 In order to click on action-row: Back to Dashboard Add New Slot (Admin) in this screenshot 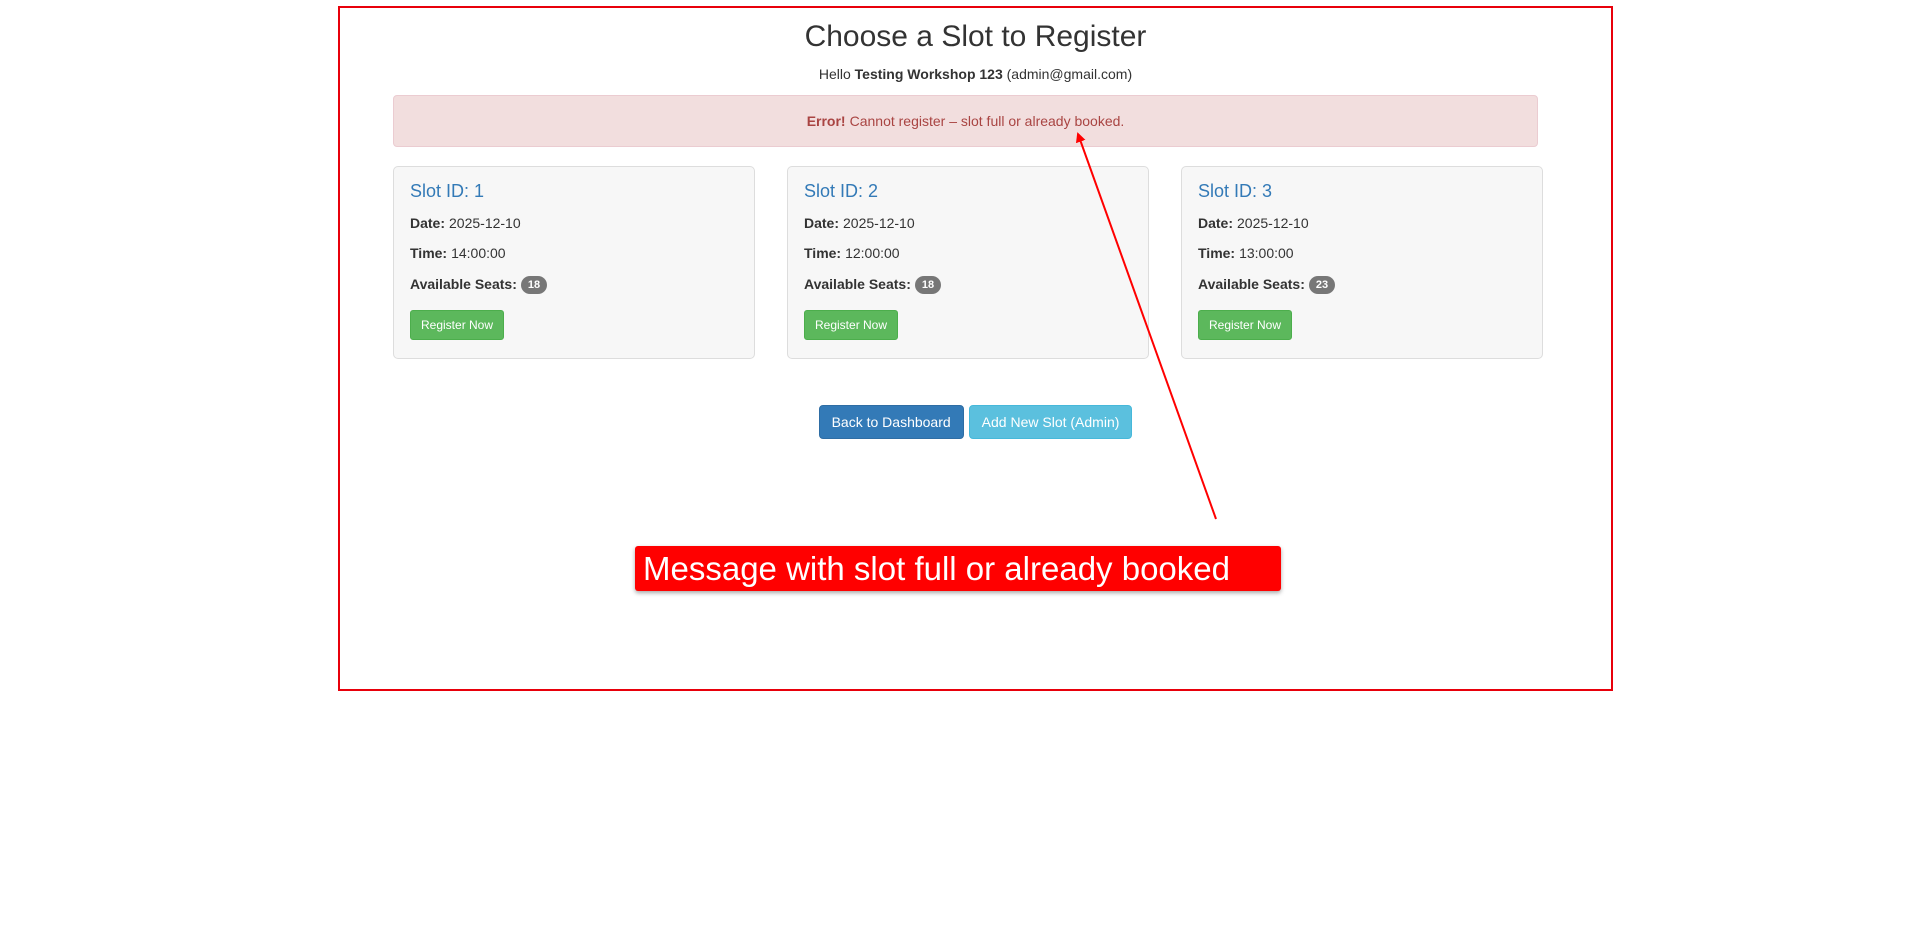, I will do `click(975, 422)`.